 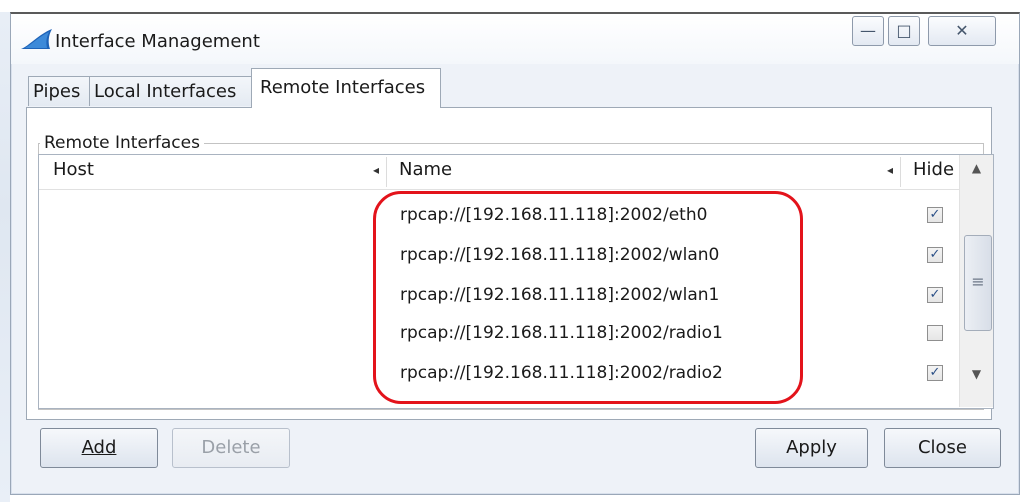 What do you see at coordinates (122, 143) in the screenshot?
I see `group-label: Remote Interfaces` at bounding box center [122, 143].